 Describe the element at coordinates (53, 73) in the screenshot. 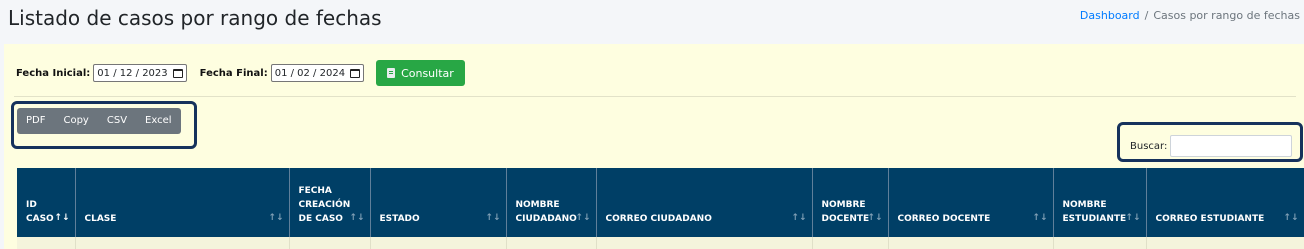

I see `start-date-label: Fecha Inicial:` at that location.